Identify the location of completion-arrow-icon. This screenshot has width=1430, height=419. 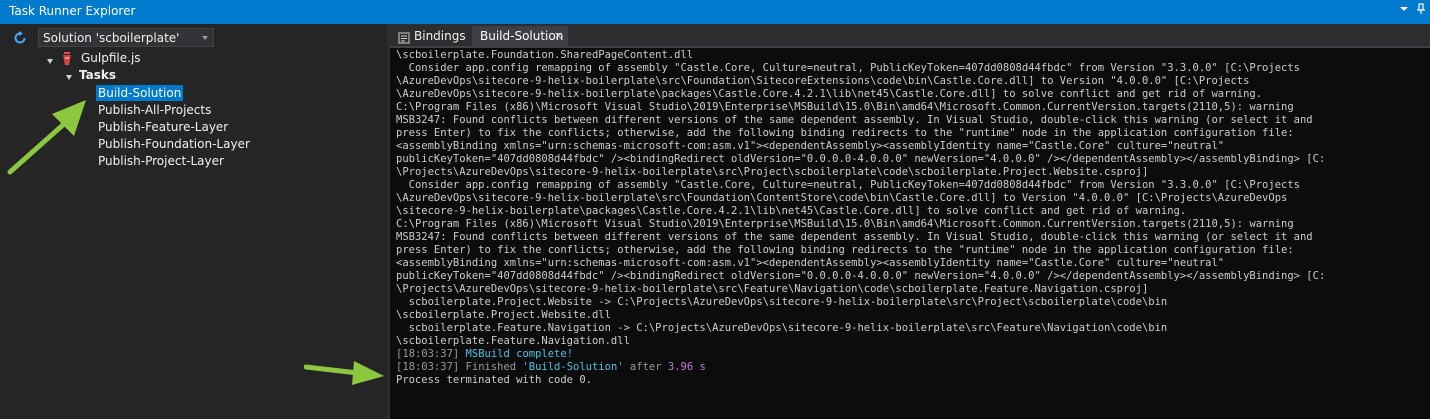
(344, 373).